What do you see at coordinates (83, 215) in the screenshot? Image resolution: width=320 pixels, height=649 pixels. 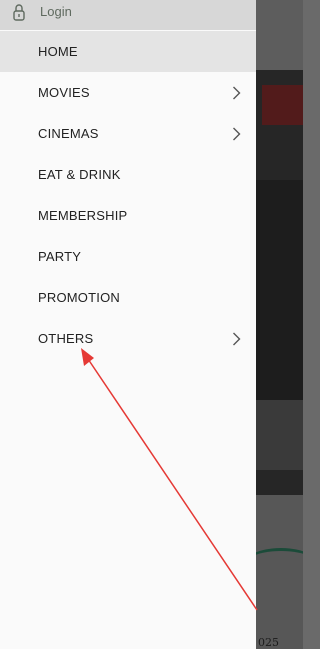 I see `menu-item-label: MEMBERSHIP` at bounding box center [83, 215].